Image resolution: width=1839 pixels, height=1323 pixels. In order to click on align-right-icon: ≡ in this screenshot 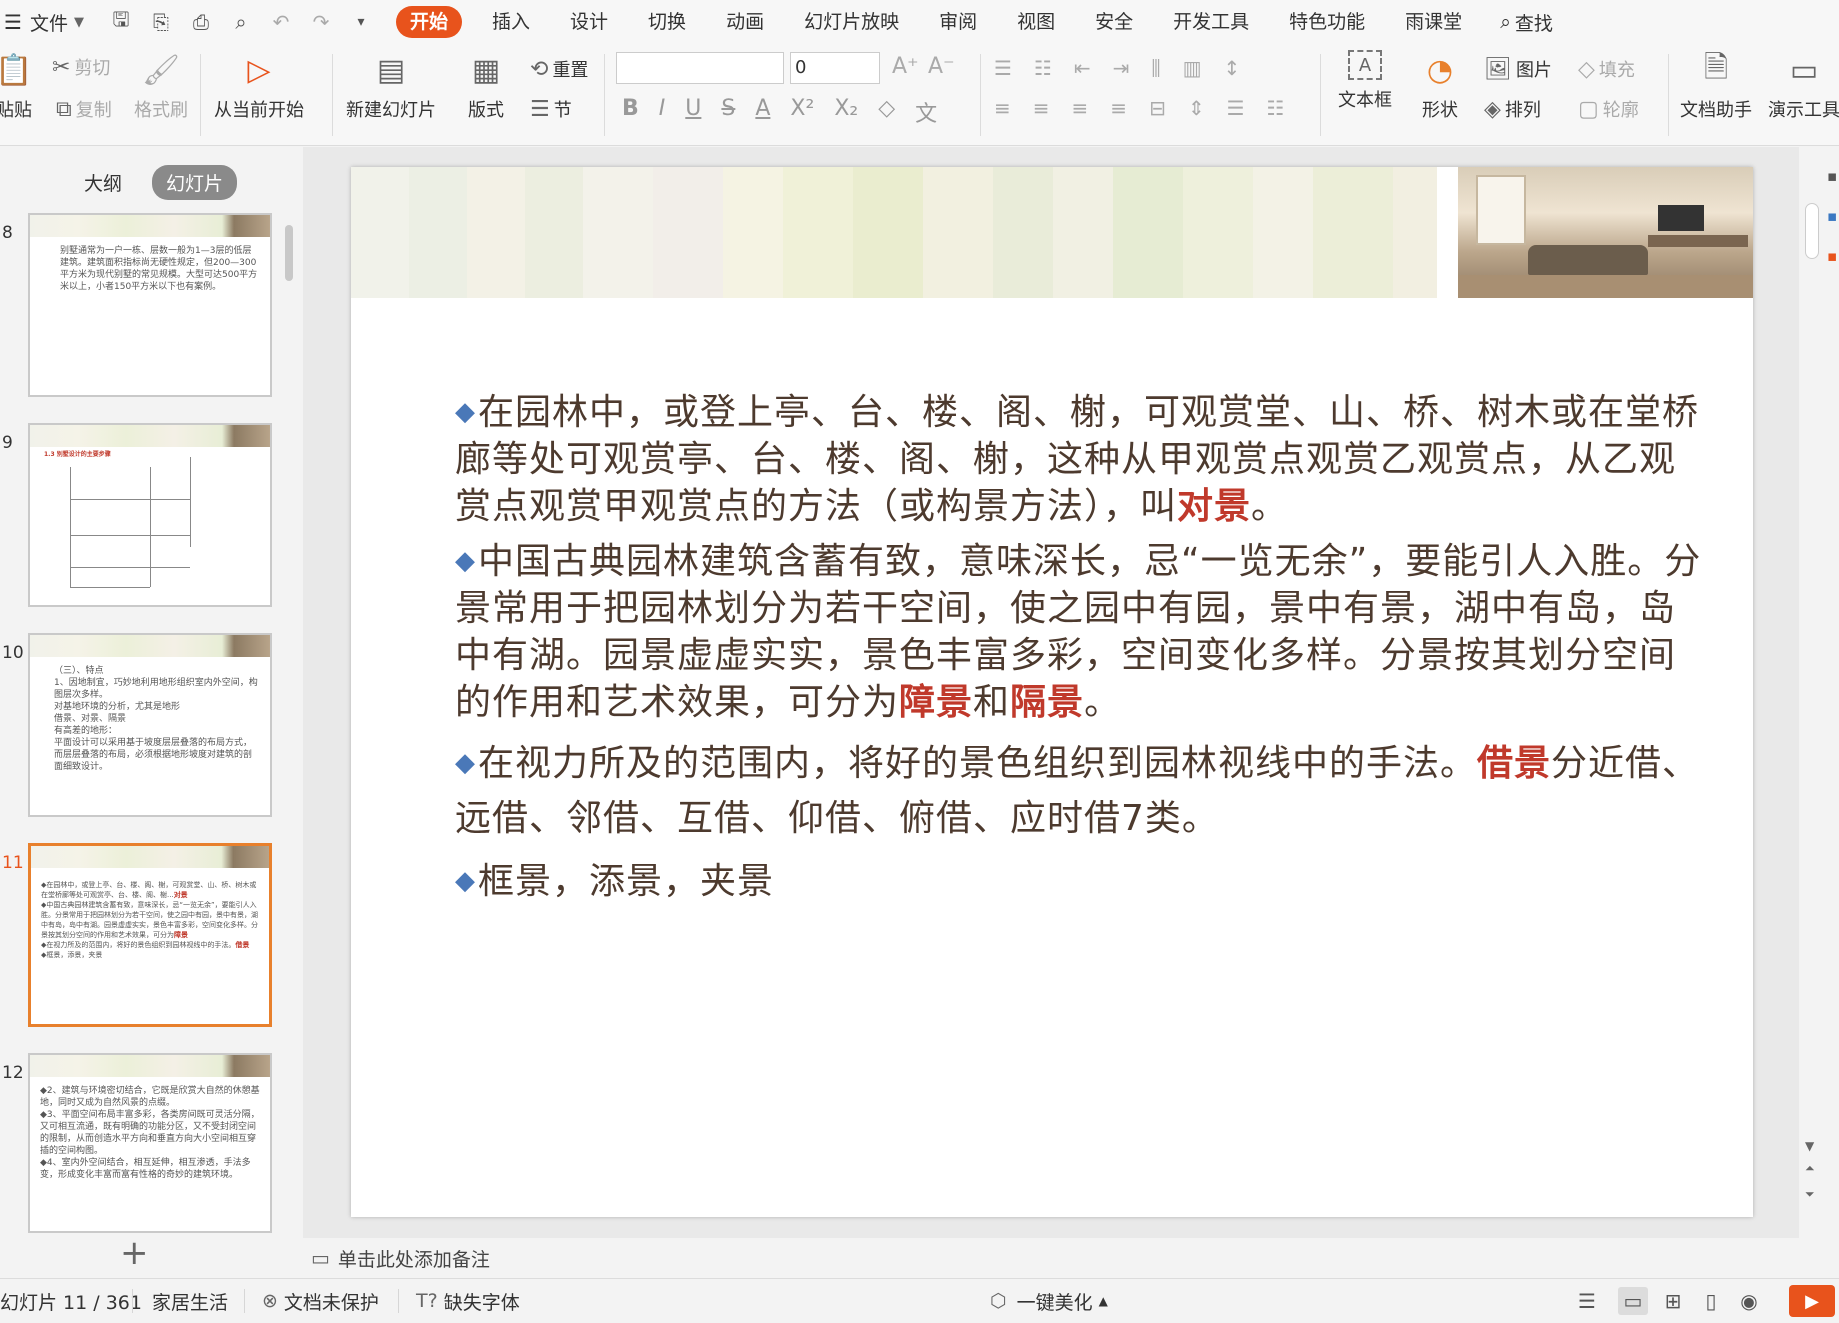, I will do `click(1080, 108)`.